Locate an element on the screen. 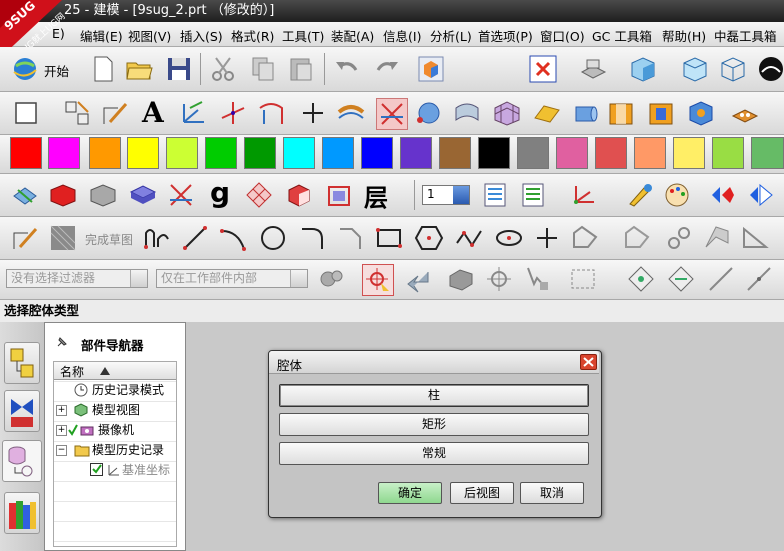 This screenshot has width=784, height=551. line-snap-icon is located at coordinates (721, 279).